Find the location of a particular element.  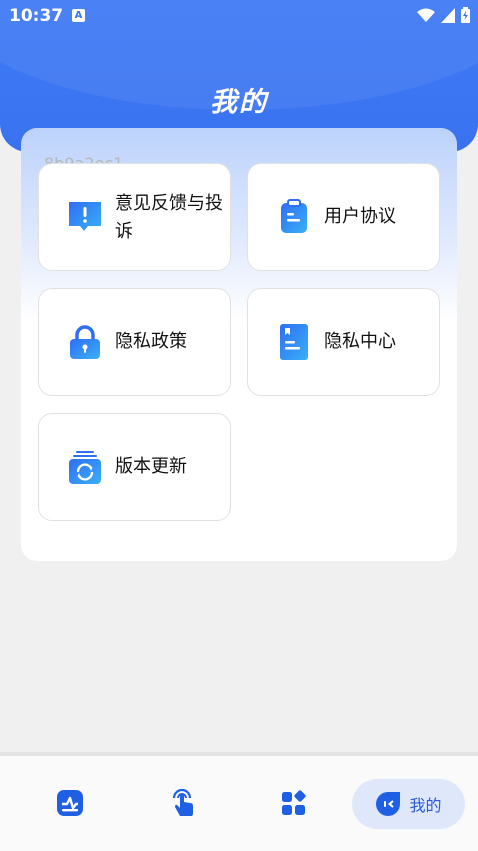

tile-feedback-label: 意见反馈与投诉 is located at coordinates (169, 217).